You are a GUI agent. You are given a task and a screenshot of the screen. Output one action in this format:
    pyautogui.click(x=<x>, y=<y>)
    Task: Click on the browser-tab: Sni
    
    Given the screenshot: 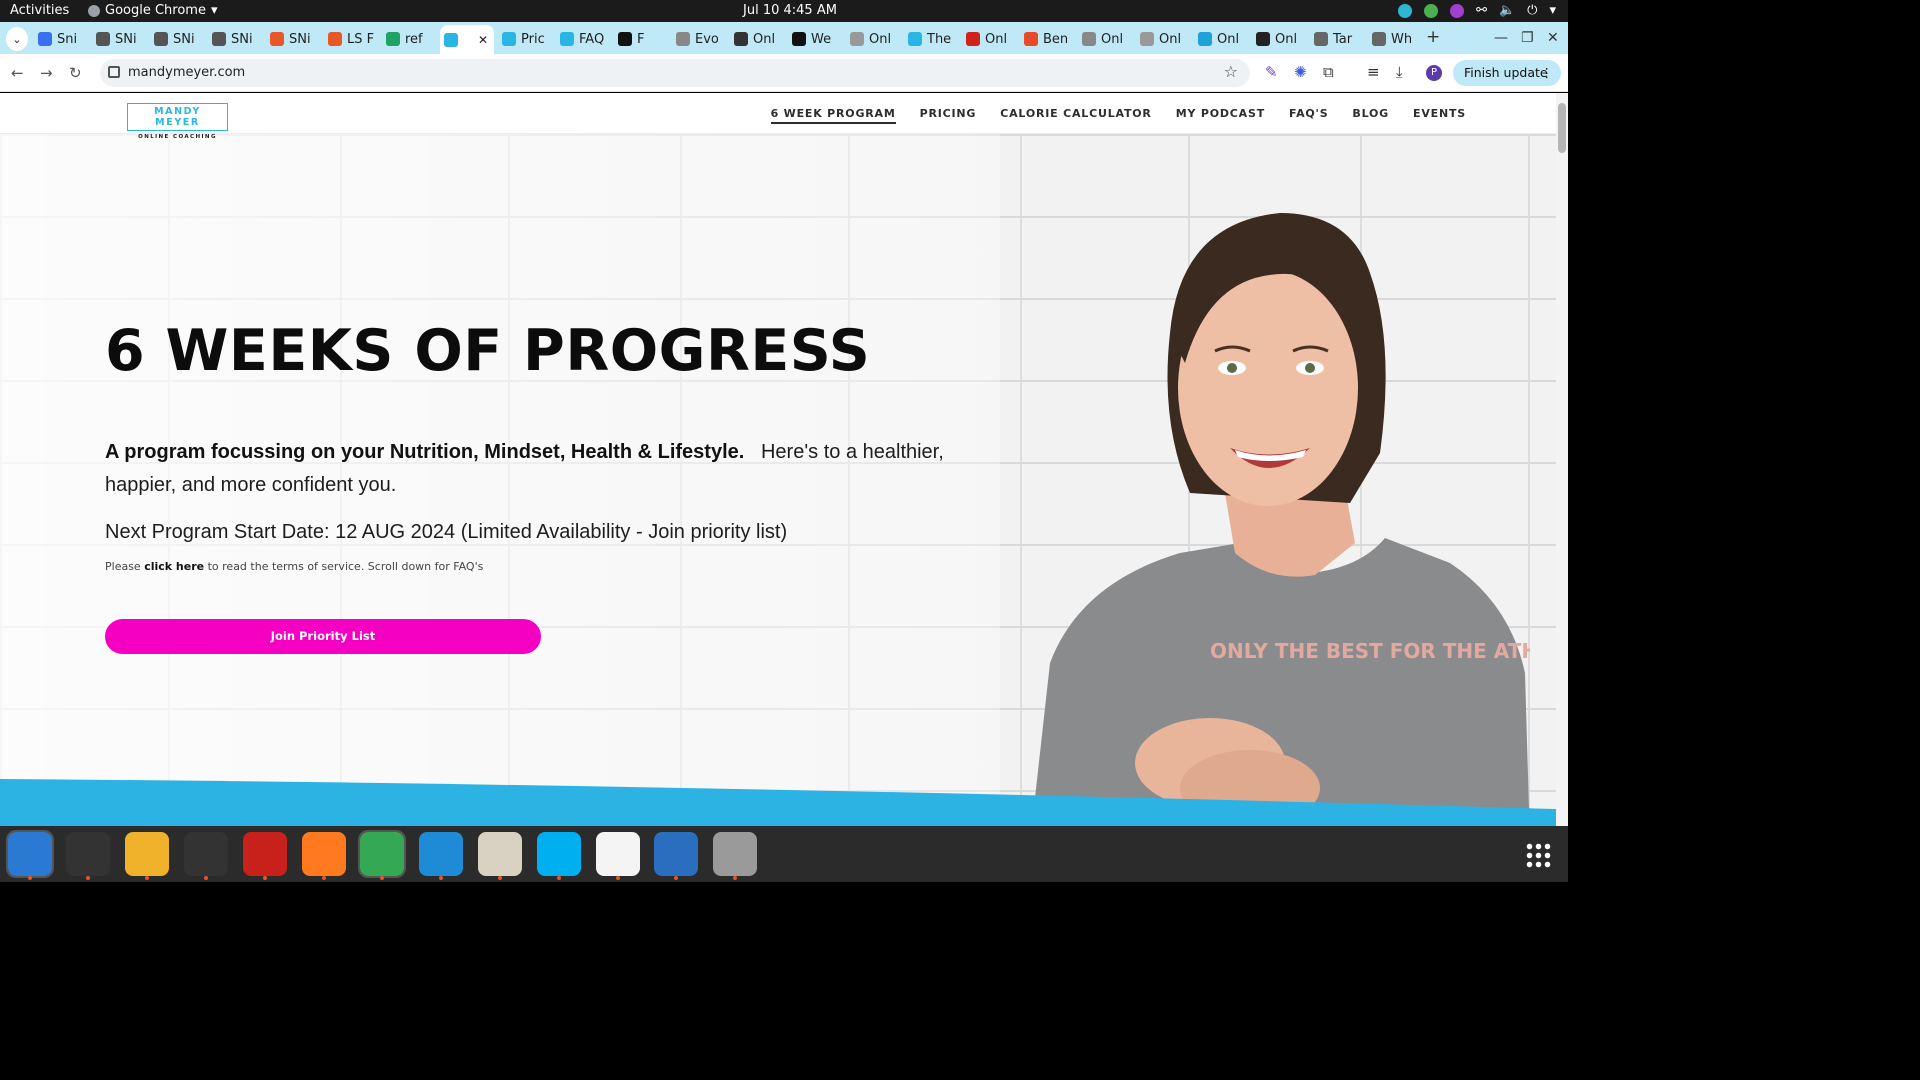 What is the action you would take?
    pyautogui.click(x=59, y=39)
    